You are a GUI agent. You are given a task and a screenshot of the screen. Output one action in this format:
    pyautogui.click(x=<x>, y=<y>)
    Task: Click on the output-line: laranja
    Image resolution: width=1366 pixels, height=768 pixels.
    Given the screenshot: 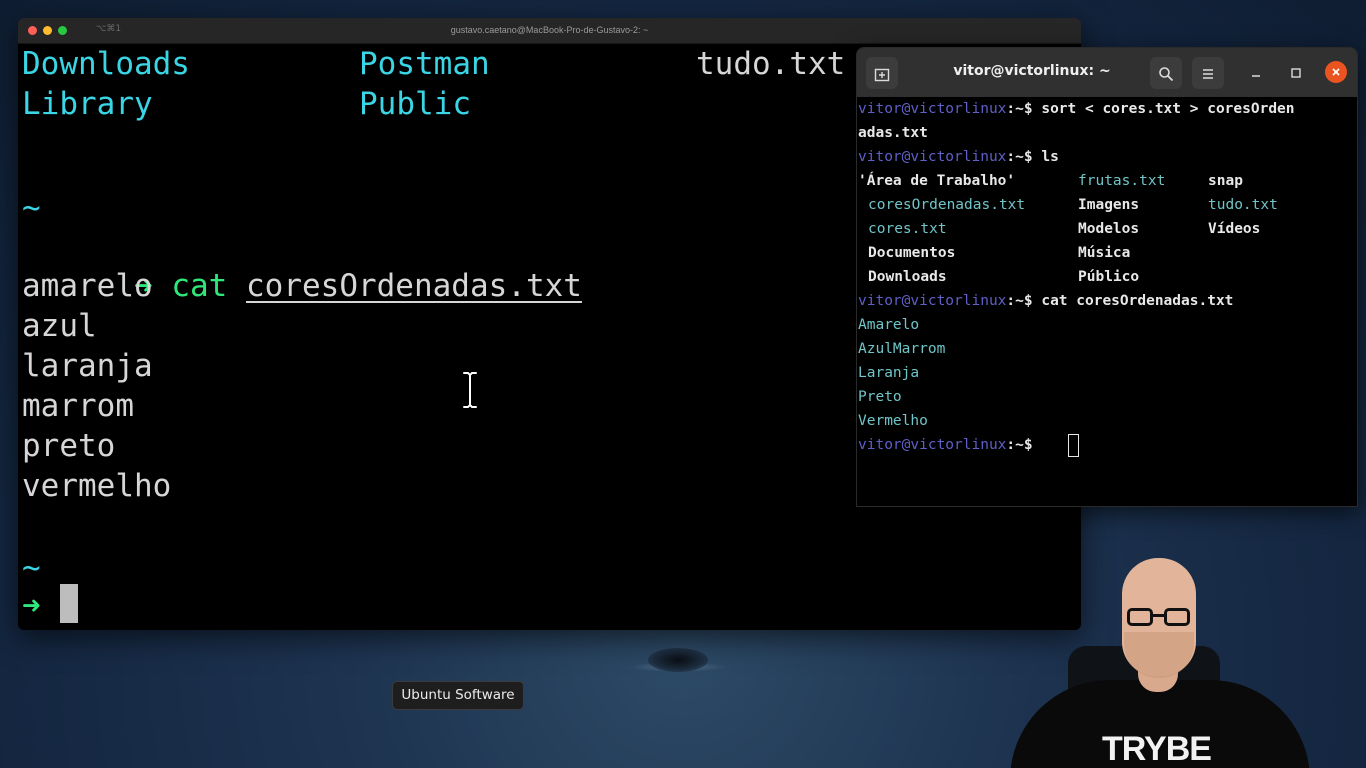 What is the action you would take?
    pyautogui.click(x=87, y=366)
    